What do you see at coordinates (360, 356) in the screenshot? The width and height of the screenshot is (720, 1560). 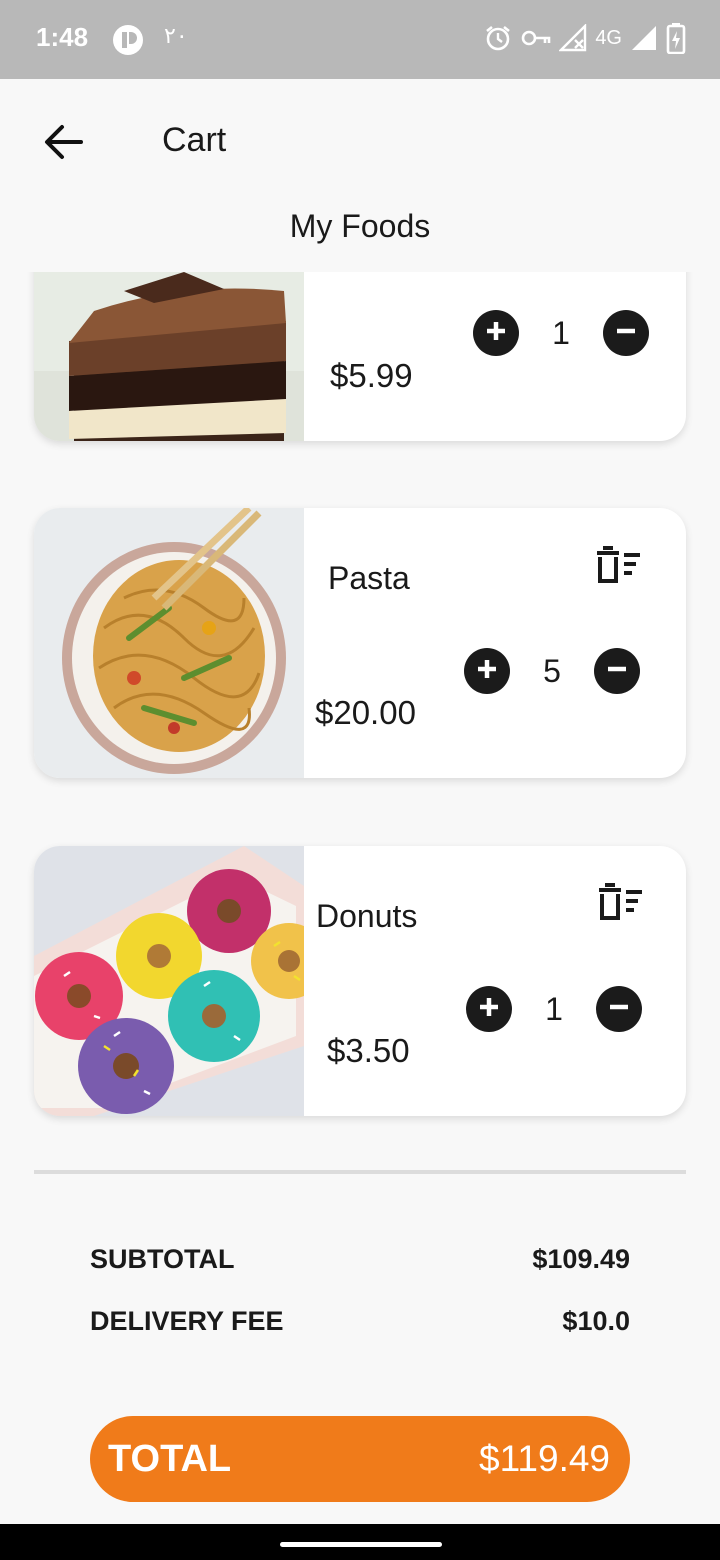 I see `cart-item-card: 1 $5.99` at bounding box center [360, 356].